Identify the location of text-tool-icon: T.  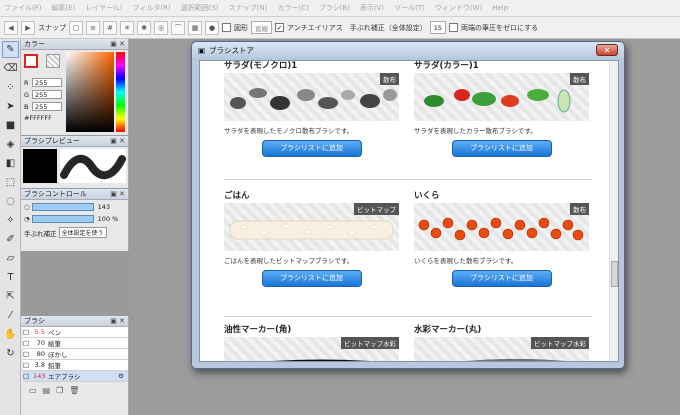
(10, 277).